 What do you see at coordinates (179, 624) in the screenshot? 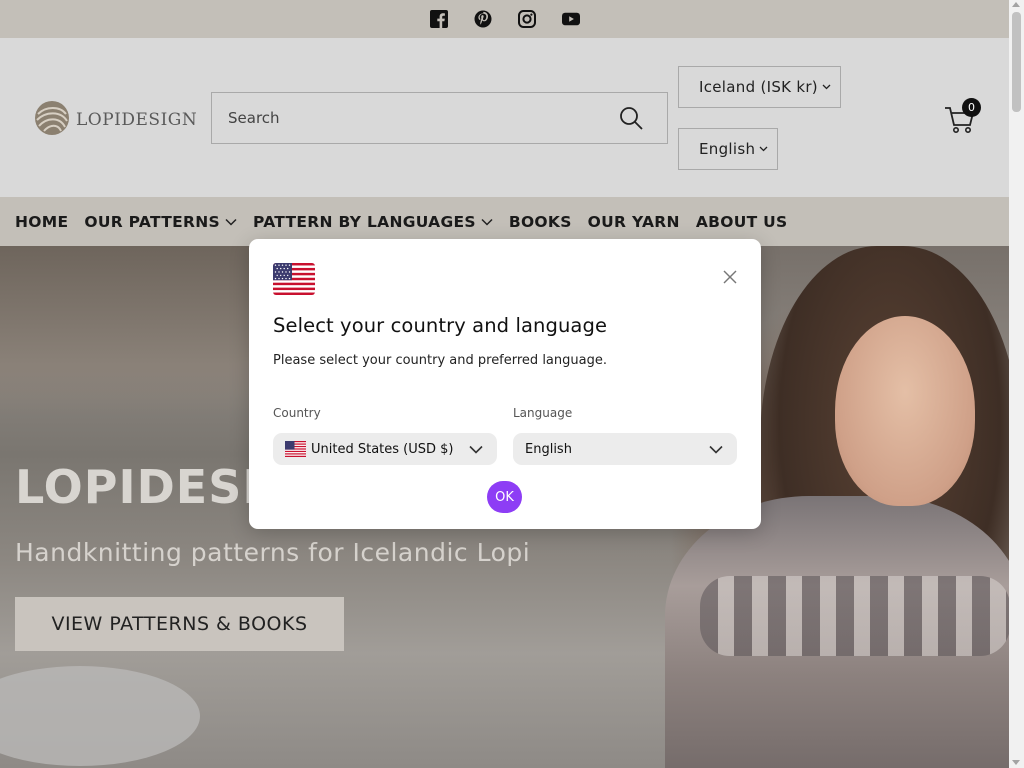
I see `view-patterns-button: VIEW PATTERNS & BOOKS` at bounding box center [179, 624].